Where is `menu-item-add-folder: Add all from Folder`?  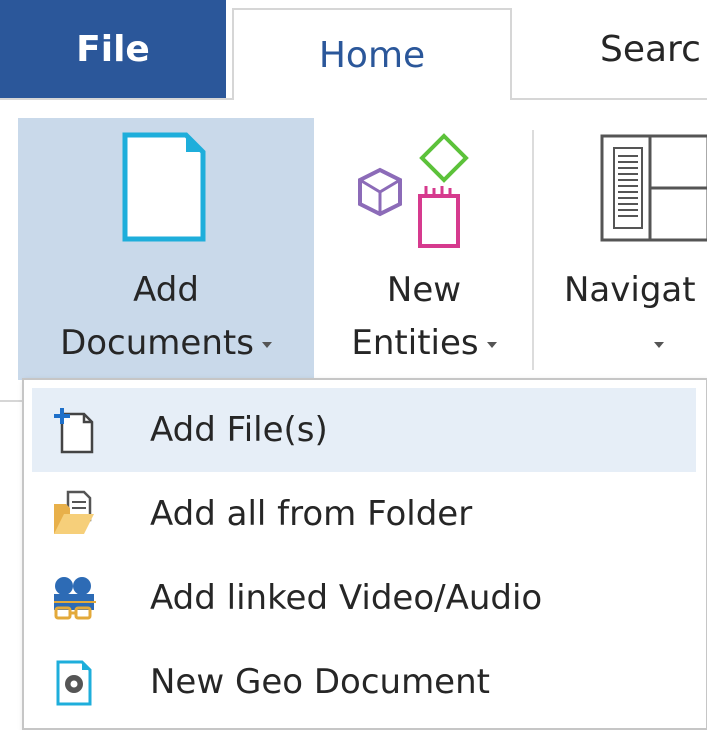 menu-item-add-folder: Add all from Folder is located at coordinates (364, 514).